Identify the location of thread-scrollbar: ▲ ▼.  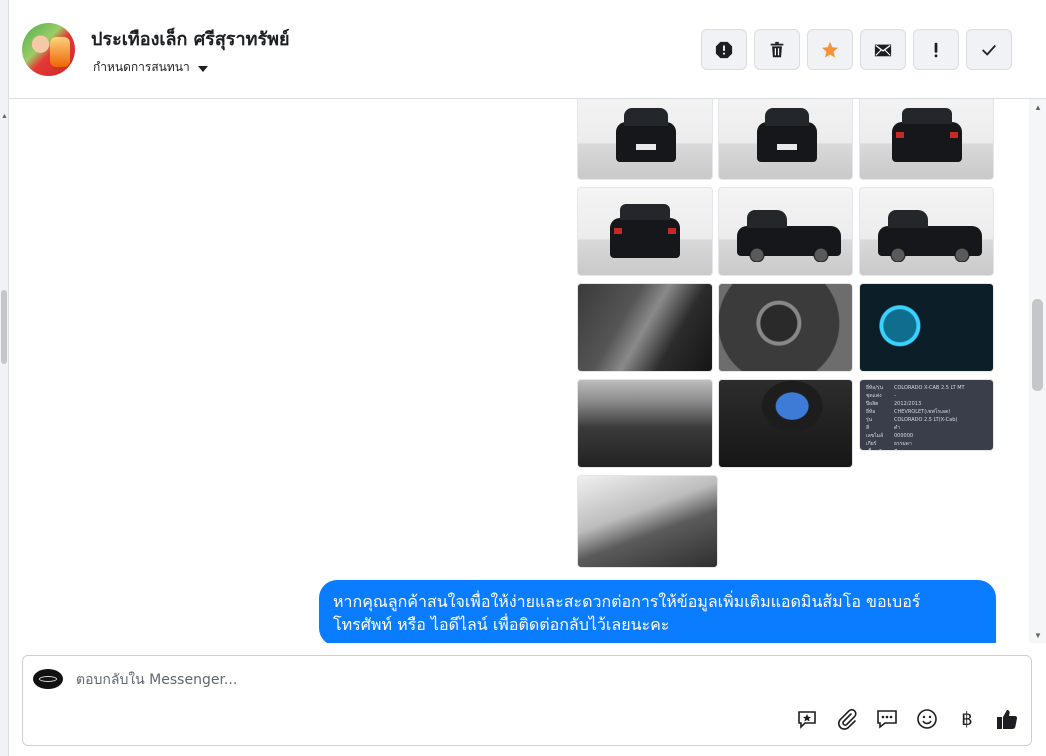
(1037, 371).